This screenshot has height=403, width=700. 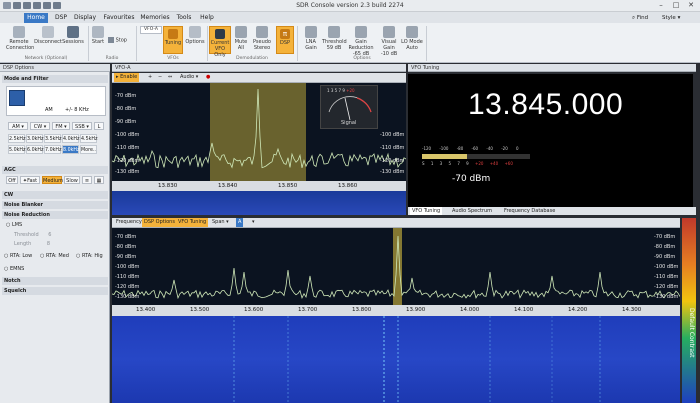 I want to click on sessions-button: Sessions, so click(x=73, y=35).